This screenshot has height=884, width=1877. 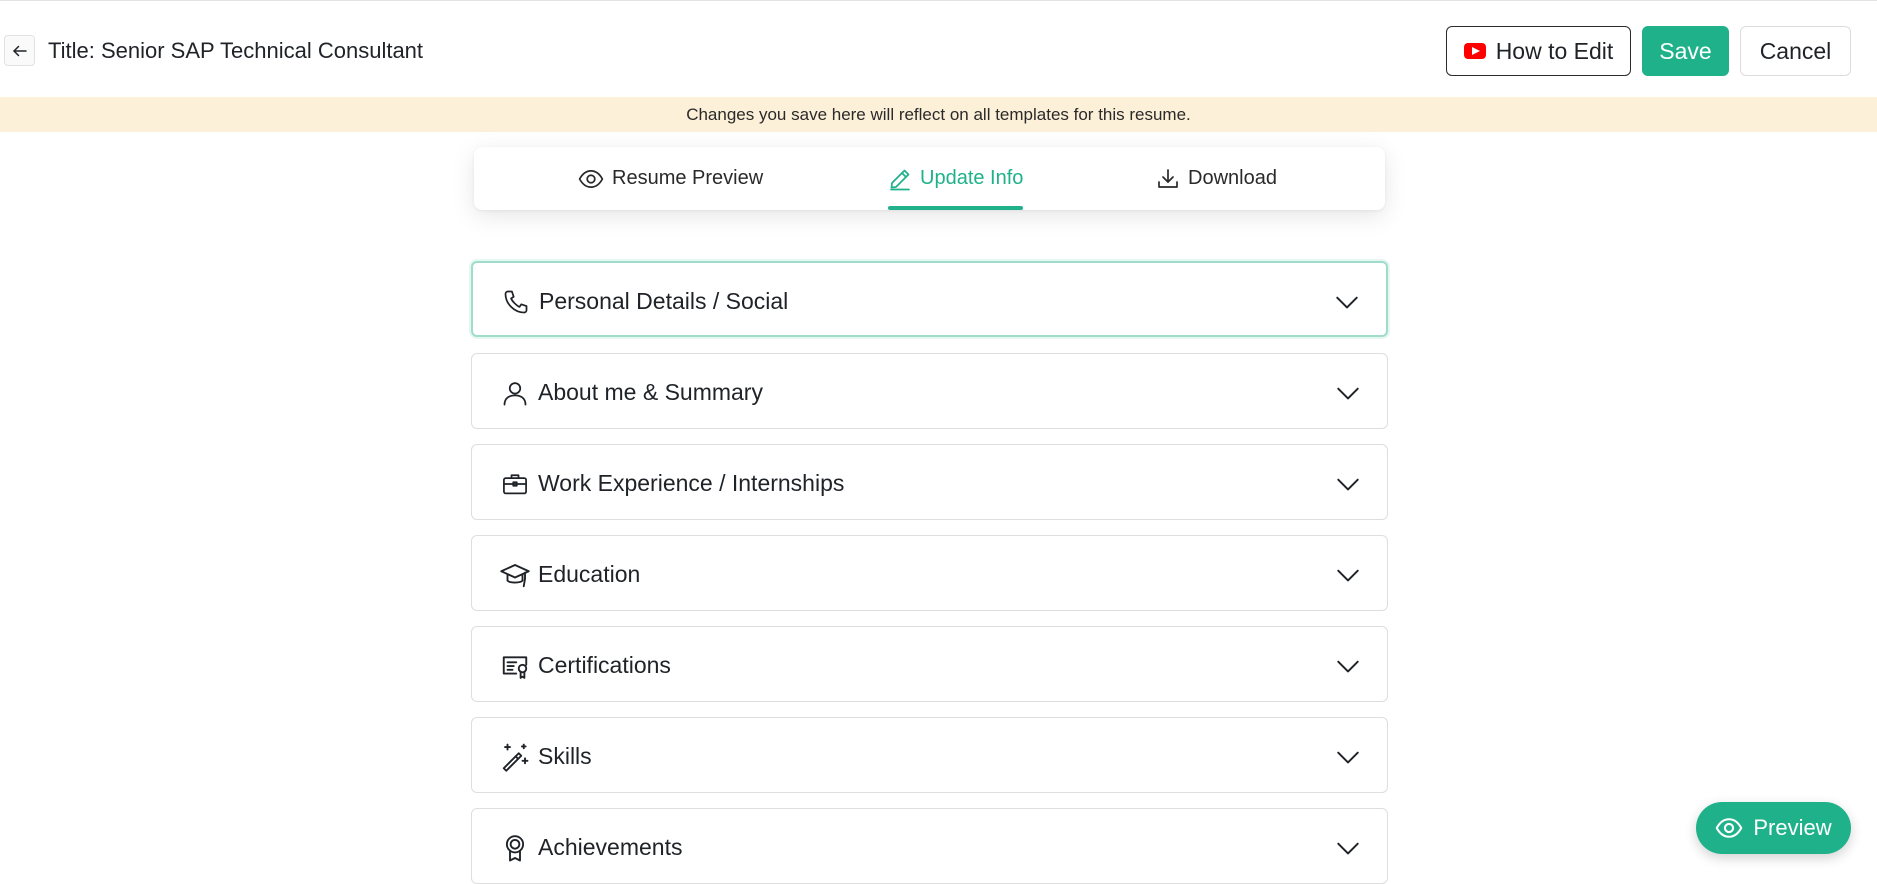 What do you see at coordinates (664, 301) in the screenshot?
I see `section-label: Personal Details / Social` at bounding box center [664, 301].